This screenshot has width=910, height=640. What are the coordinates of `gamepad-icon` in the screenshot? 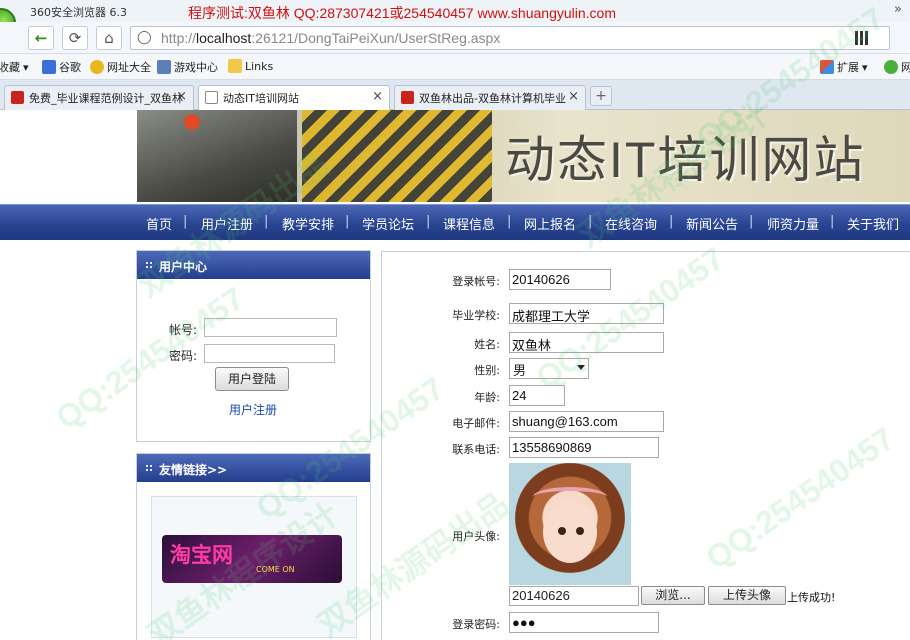 It's located at (164, 67).